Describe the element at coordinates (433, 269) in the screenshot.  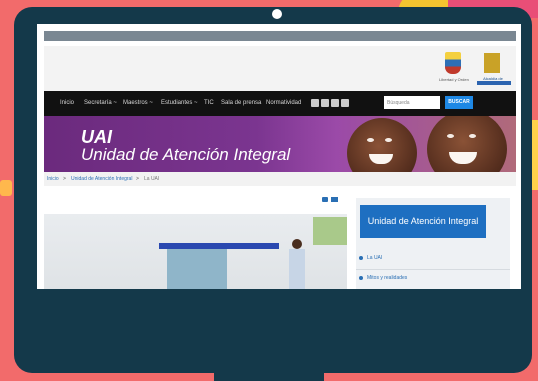
I see `divider` at that location.